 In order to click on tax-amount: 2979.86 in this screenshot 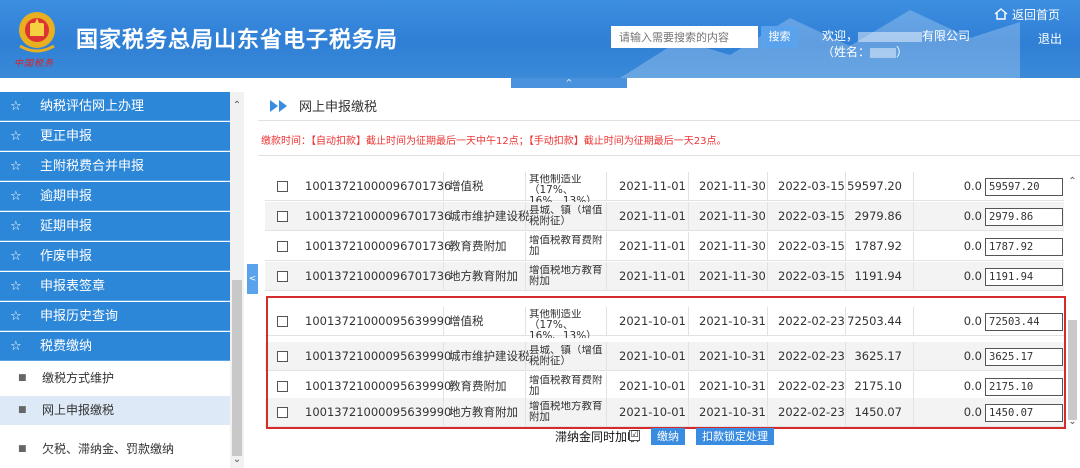, I will do `click(878, 216)`.